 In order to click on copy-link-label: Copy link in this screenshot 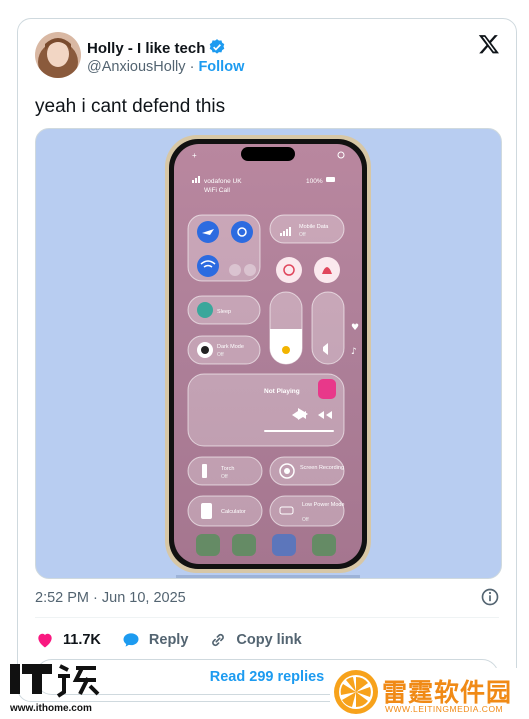, I will do `click(269, 640)`.